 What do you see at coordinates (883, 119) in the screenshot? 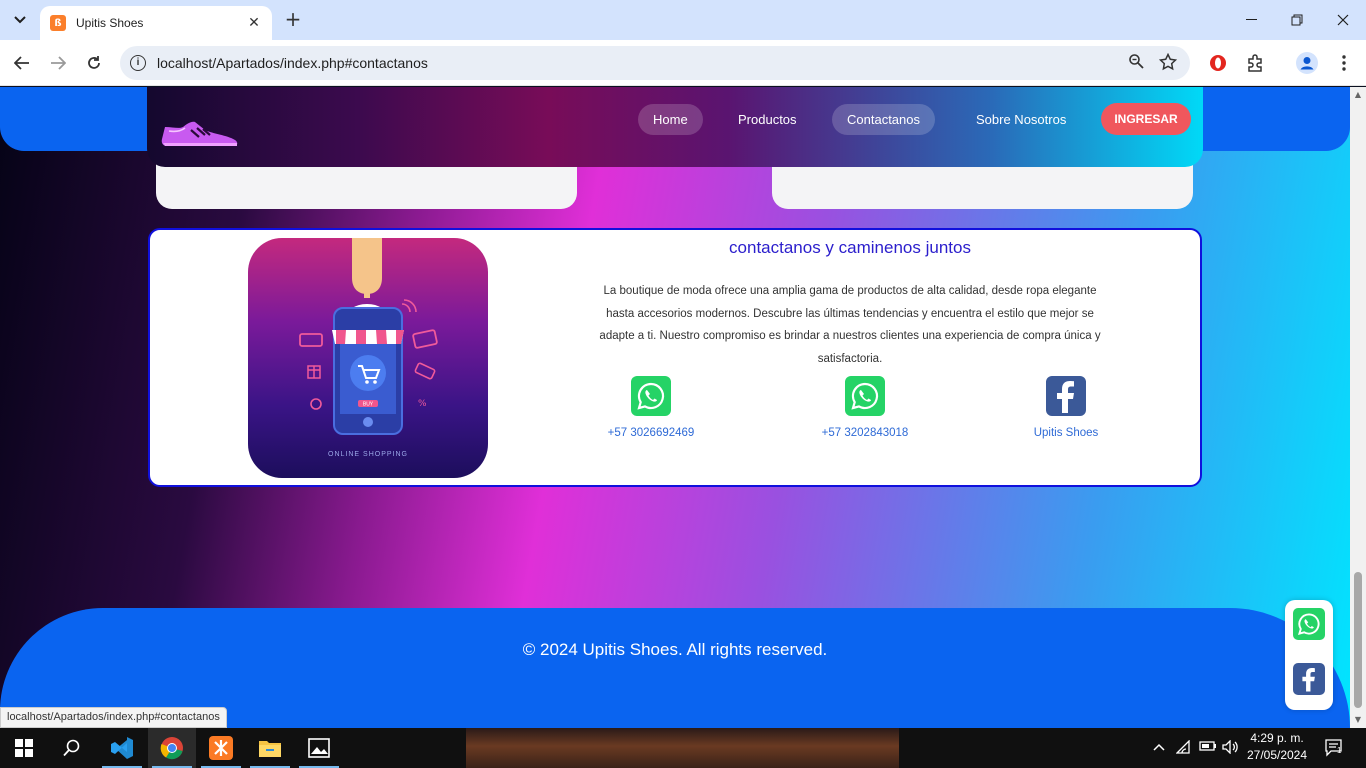
I see `nav-contactanos: Contactanos` at bounding box center [883, 119].